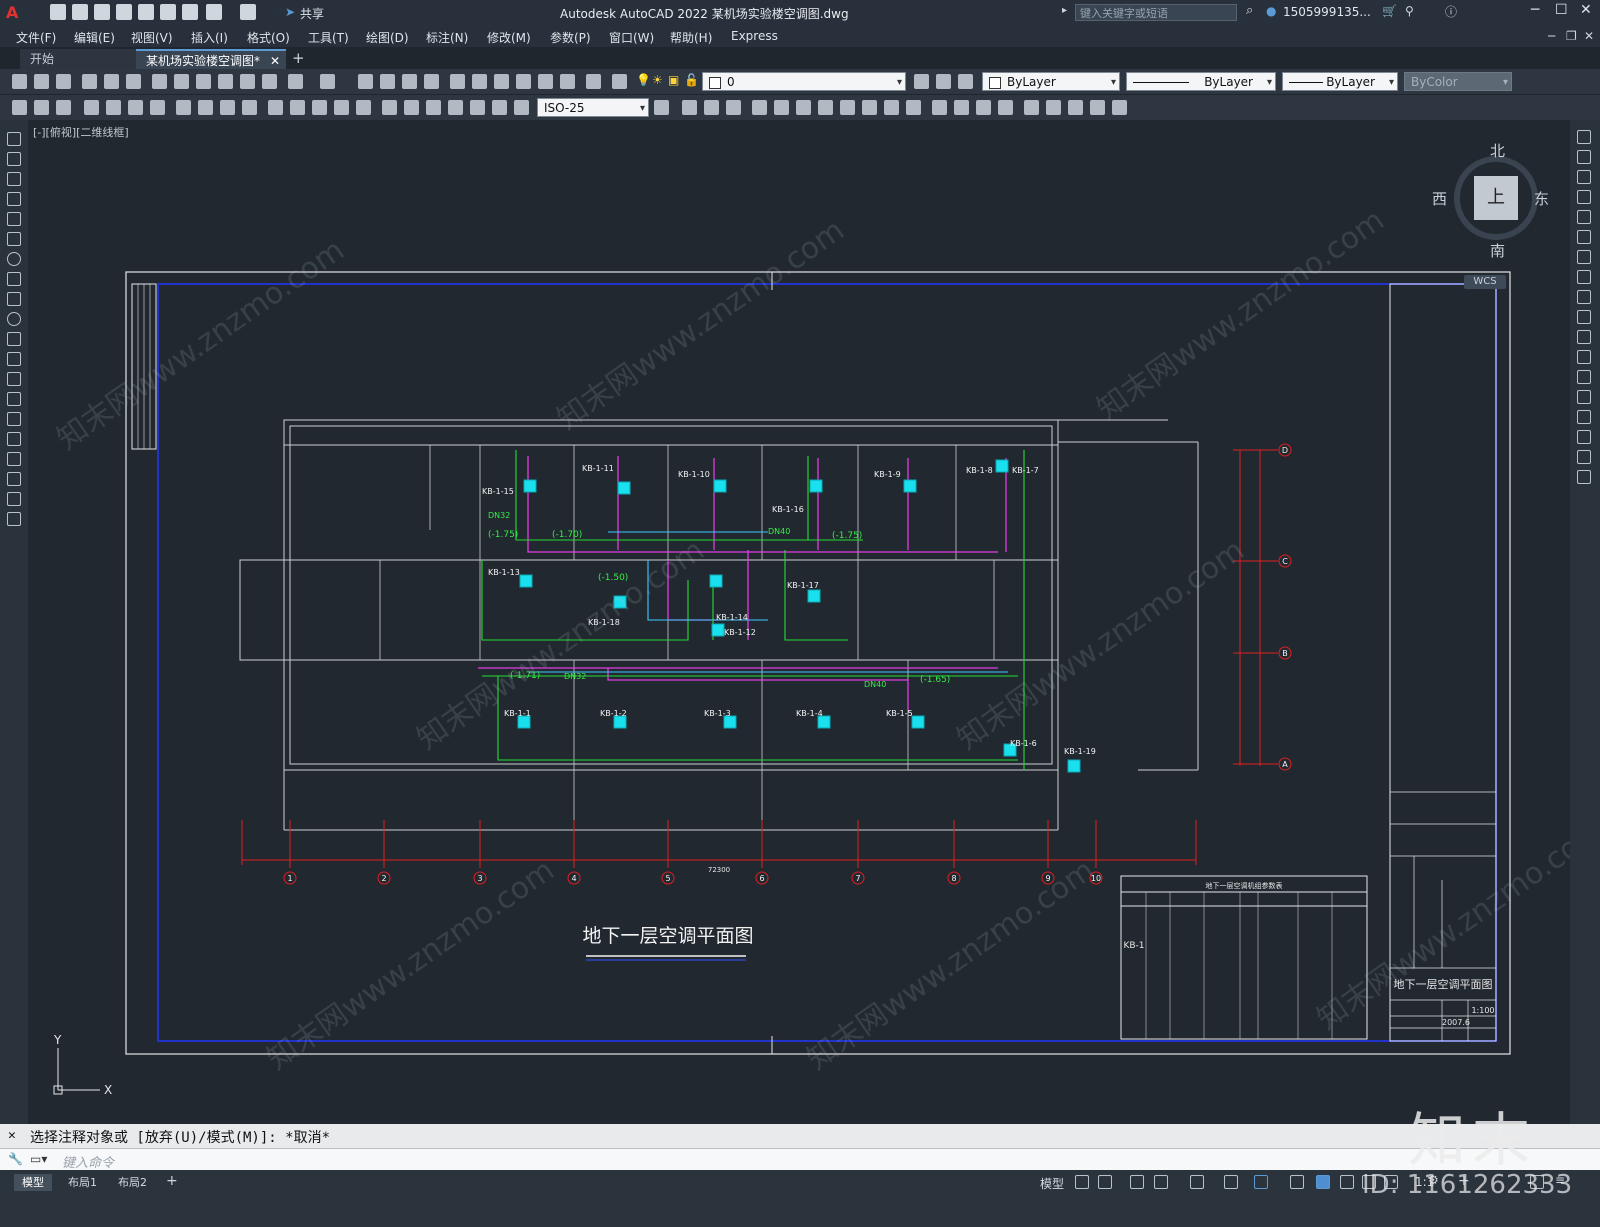  I want to click on sheet-set-icon, so click(523, 81).